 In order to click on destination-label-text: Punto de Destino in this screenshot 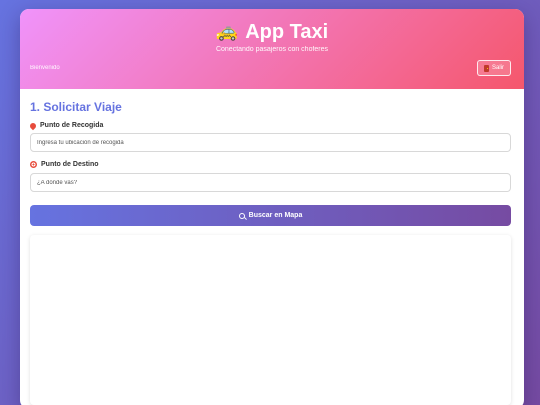, I will do `click(70, 164)`.